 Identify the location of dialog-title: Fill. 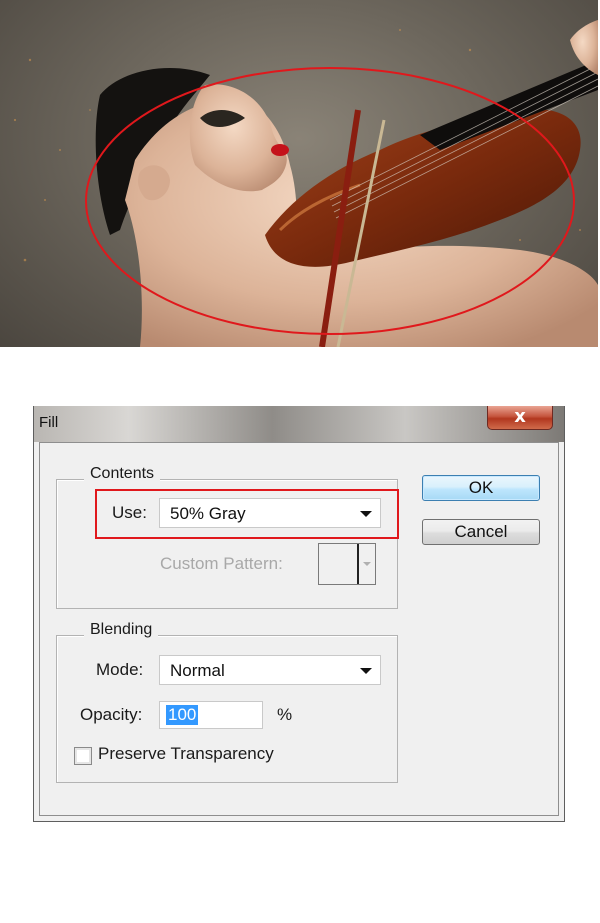
(49, 422).